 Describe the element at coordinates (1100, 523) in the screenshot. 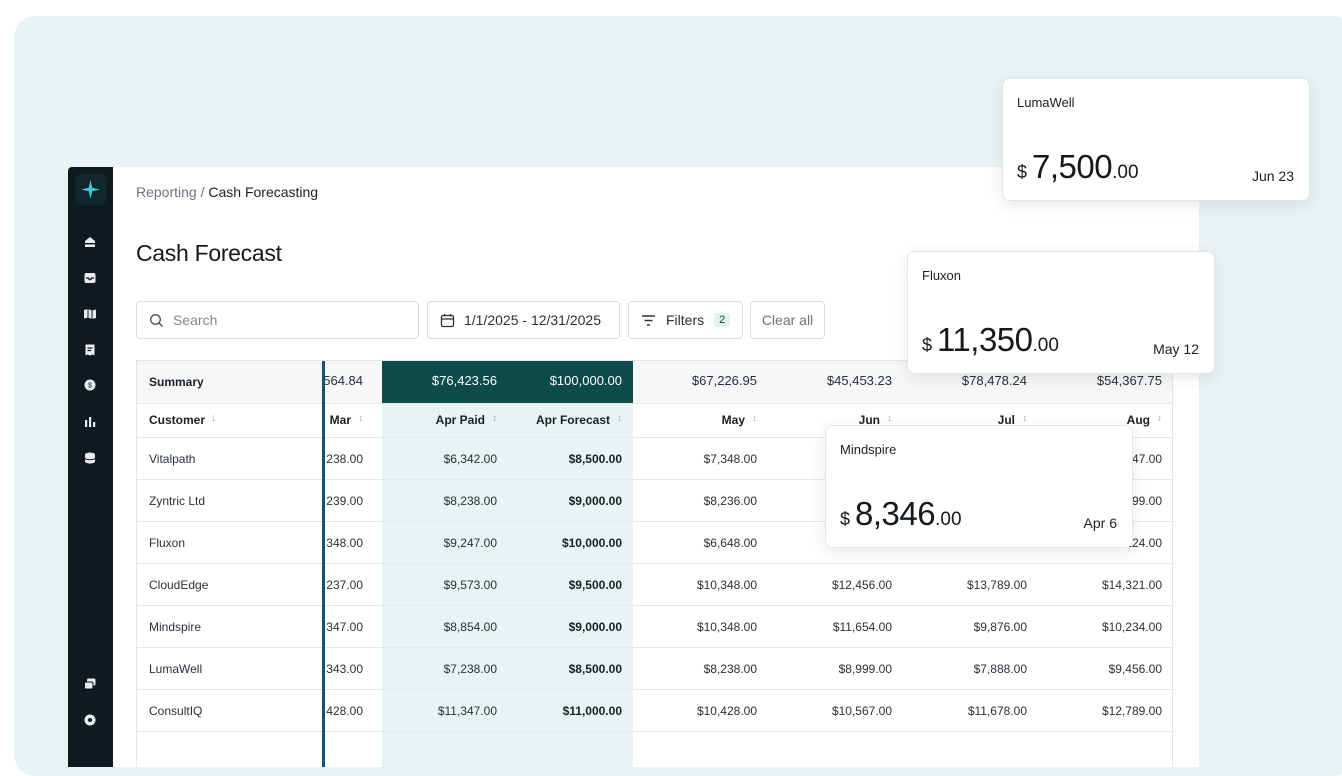

I see `card-date: Apr 6` at that location.